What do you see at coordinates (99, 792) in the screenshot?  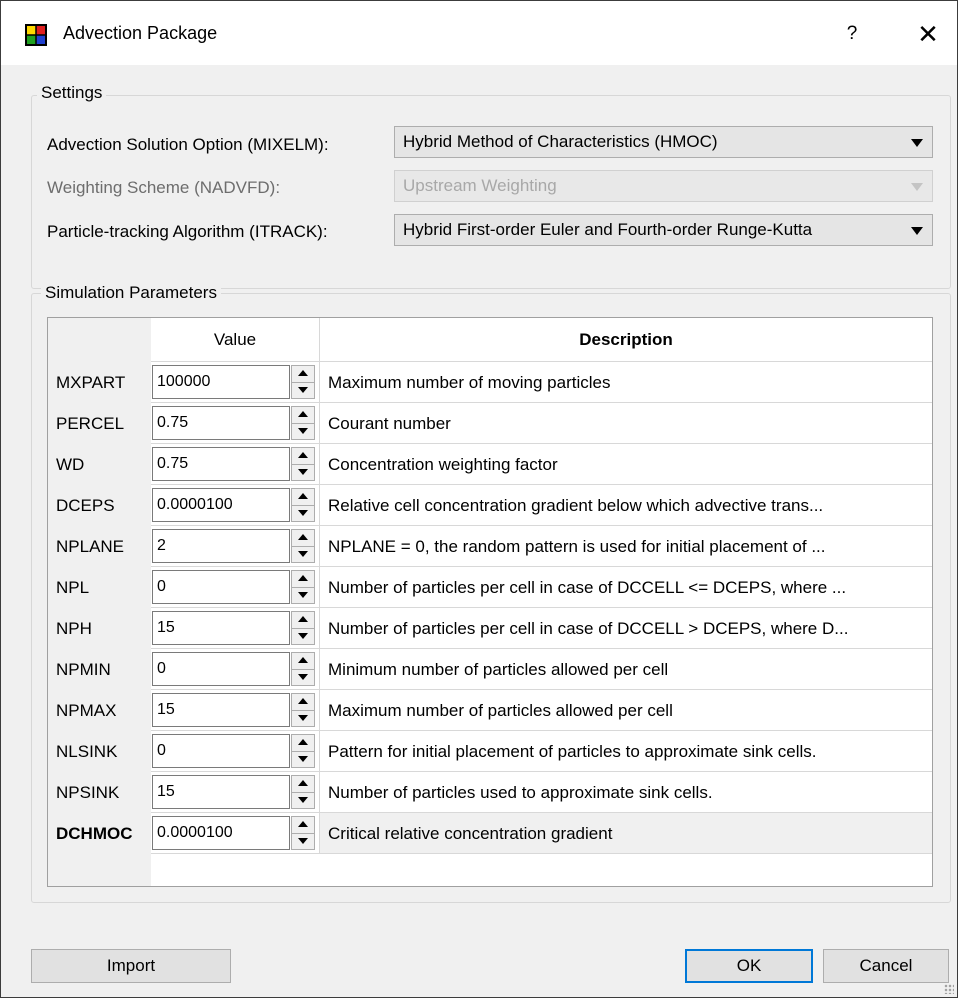 I see `row-header: NPSINK` at bounding box center [99, 792].